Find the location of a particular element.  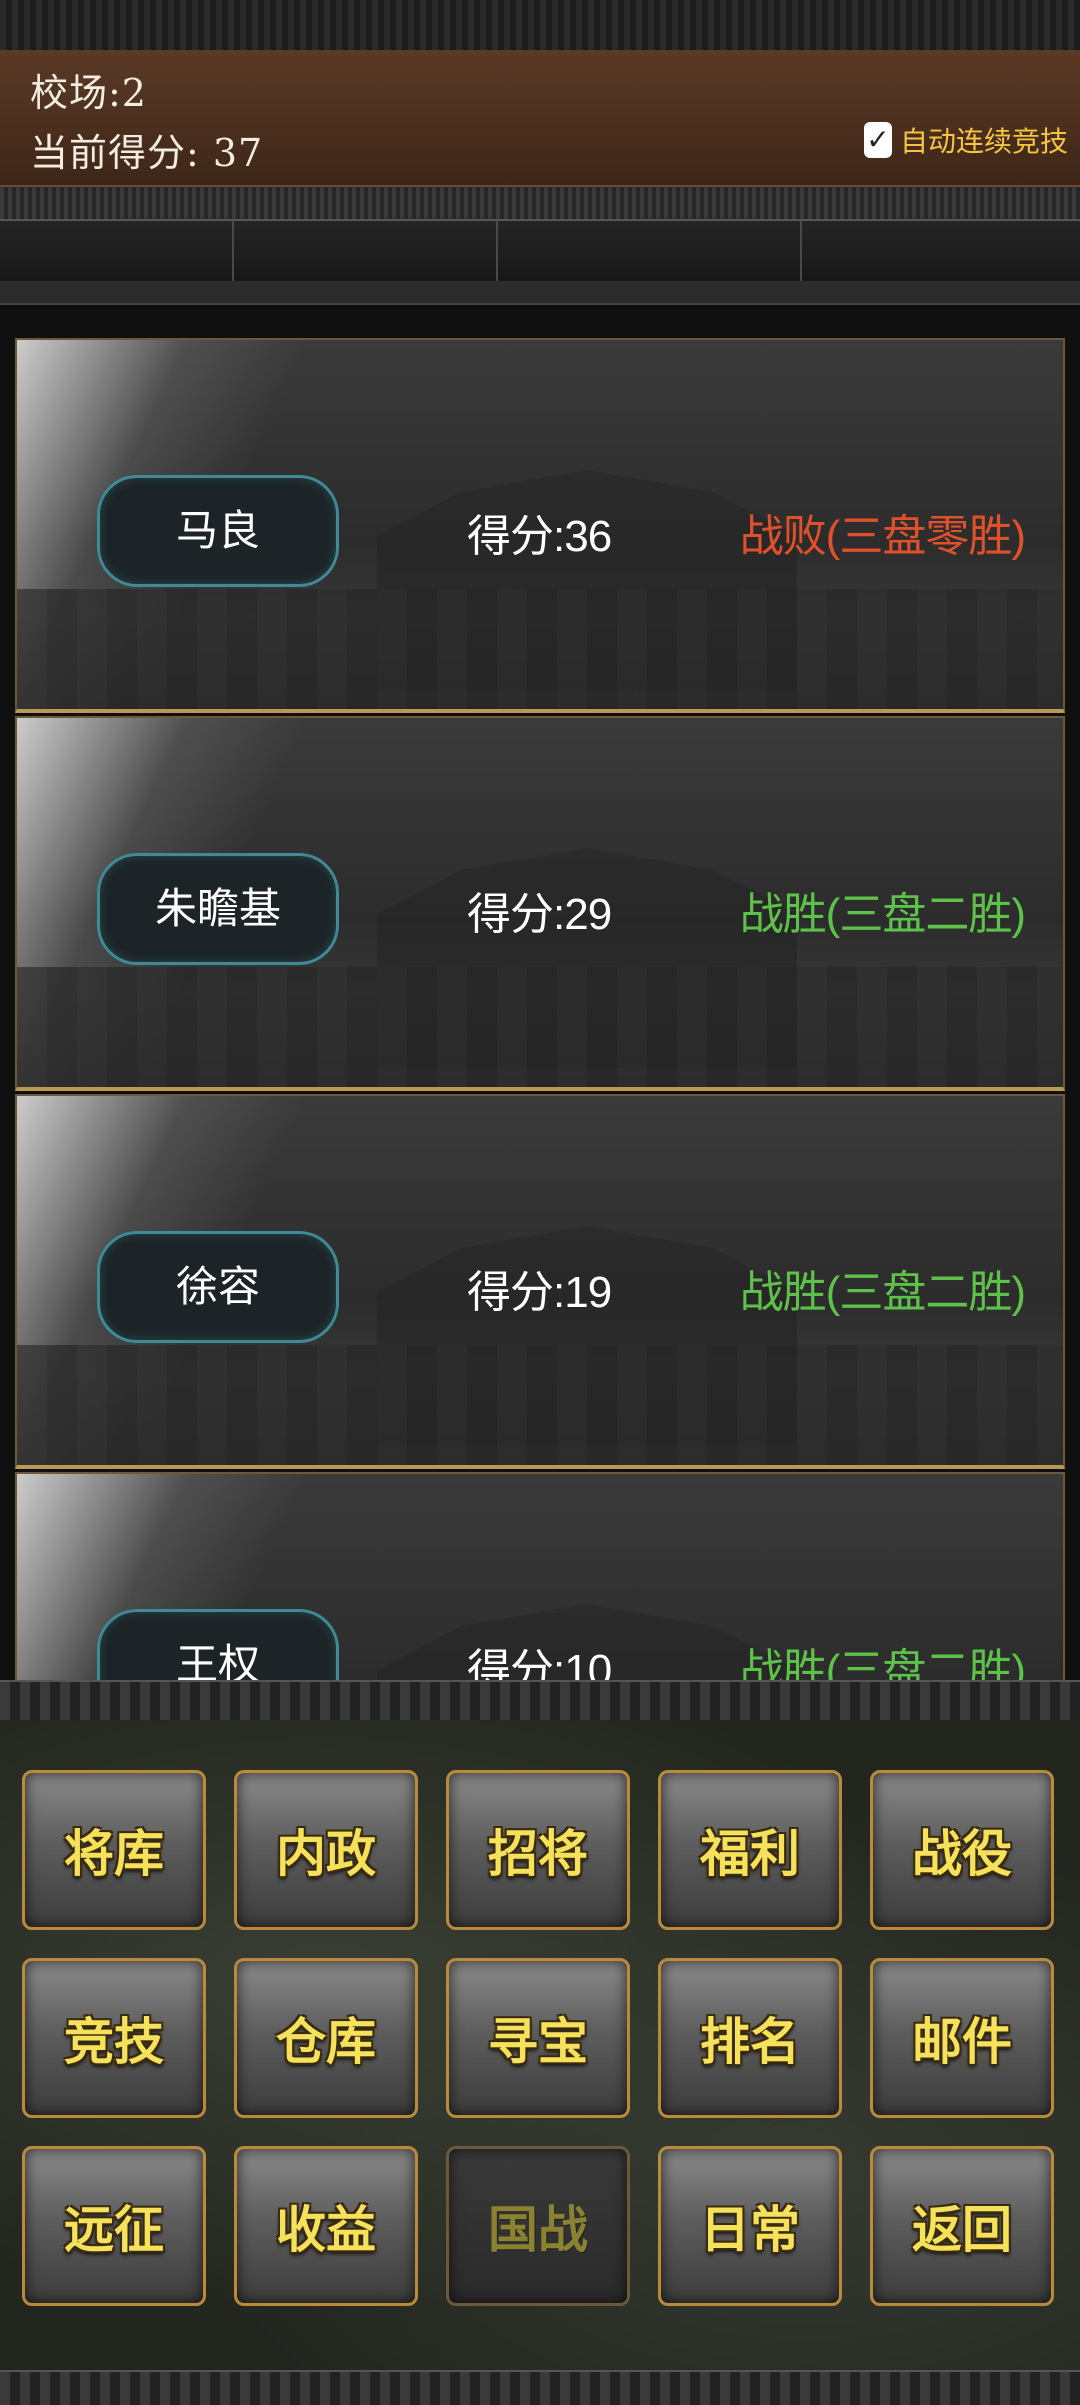

checkbox-checked-icon: ✓ is located at coordinates (877, 140).